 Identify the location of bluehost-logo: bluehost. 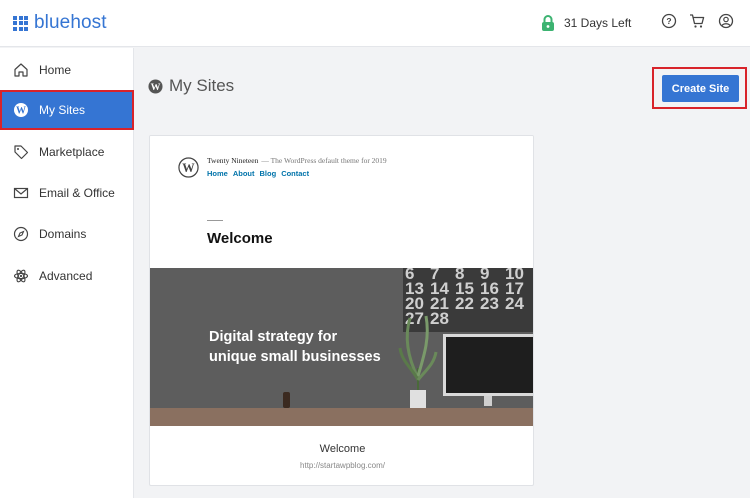
(60, 23).